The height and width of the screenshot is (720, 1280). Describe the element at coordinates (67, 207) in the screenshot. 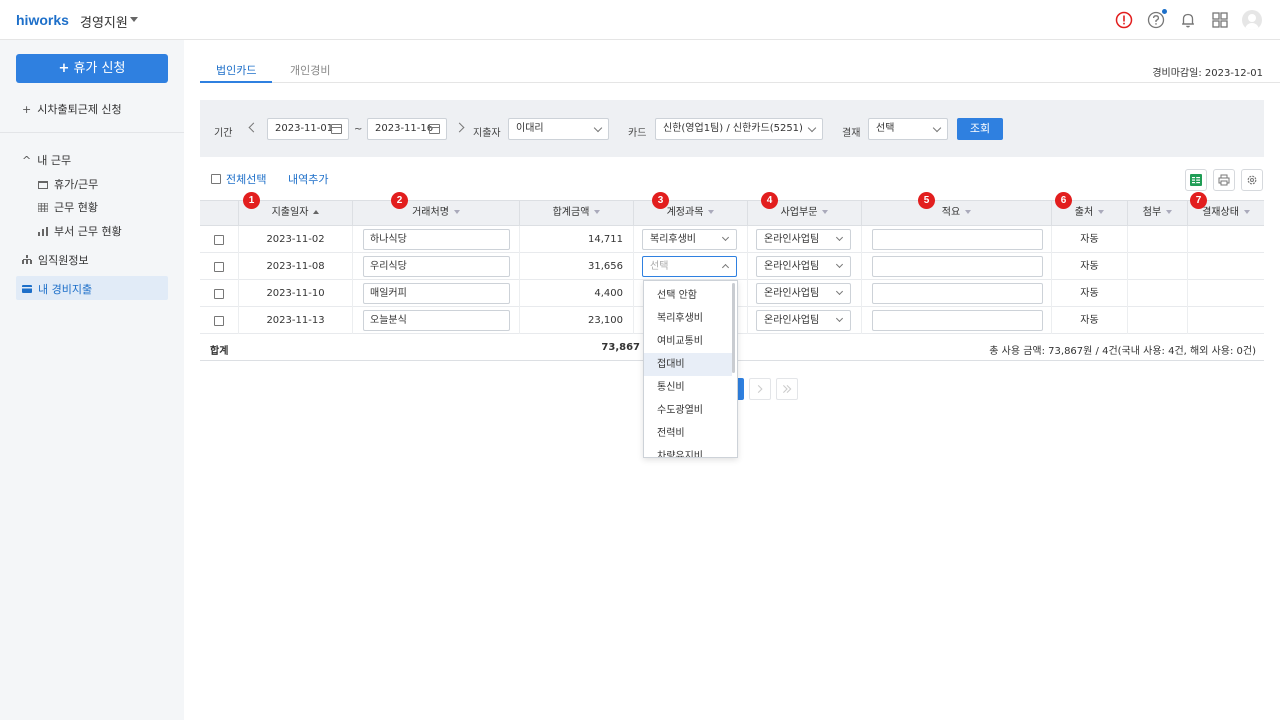

I see `sidebar-item-work-status: 근무 현황` at that location.